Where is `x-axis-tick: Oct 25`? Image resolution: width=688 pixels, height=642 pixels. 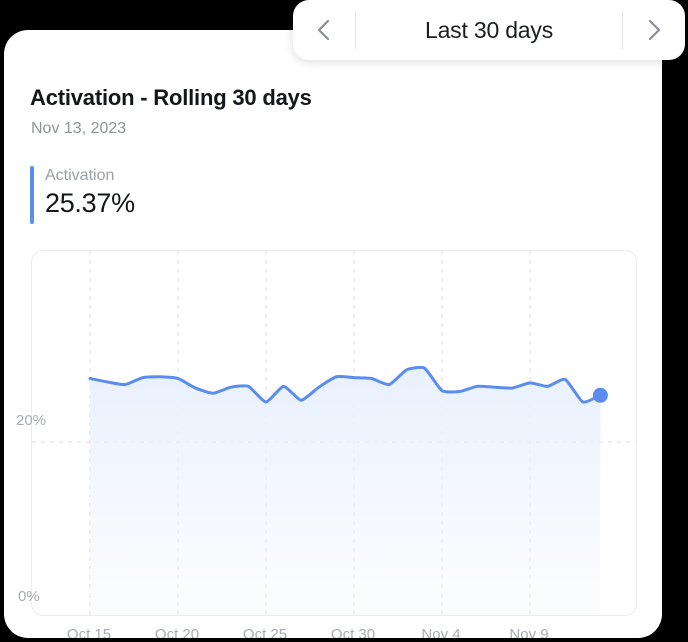 x-axis-tick: Oct 25 is located at coordinates (265, 632).